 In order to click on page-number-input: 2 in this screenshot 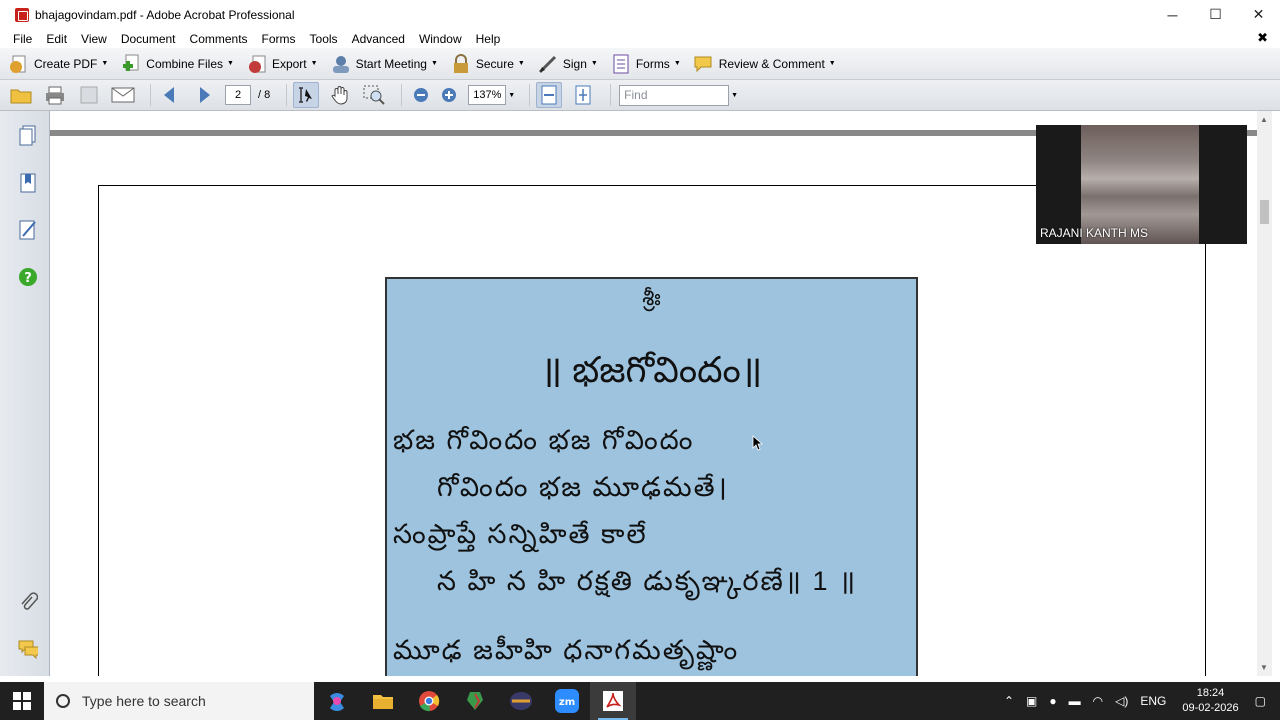, I will do `click(238, 95)`.